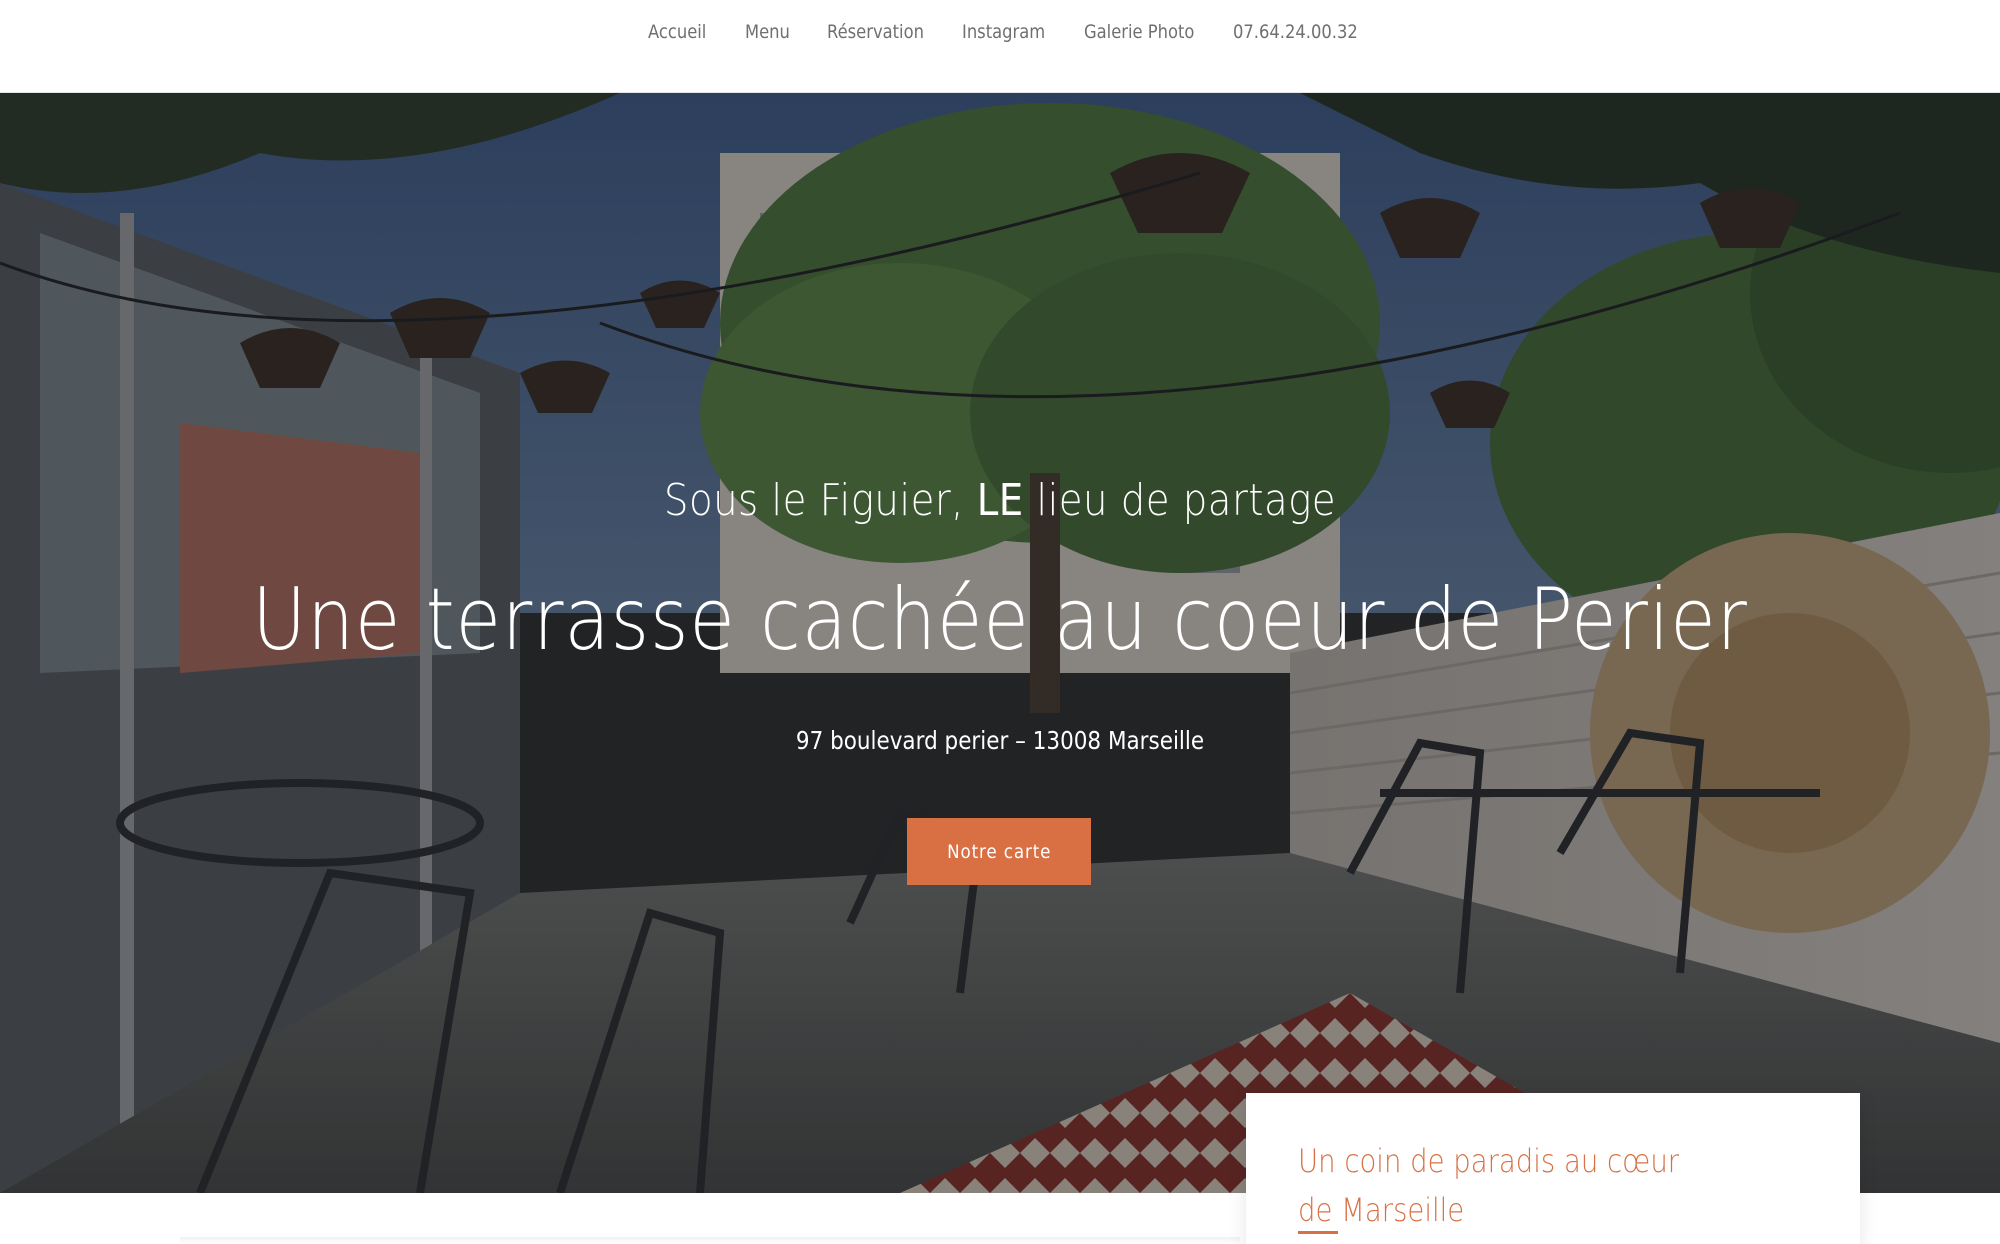 This screenshot has height=1244, width=2000. What do you see at coordinates (1489, 1185) in the screenshot?
I see `intro-card-title: Un coin de paradis au cœur de Marseille` at bounding box center [1489, 1185].